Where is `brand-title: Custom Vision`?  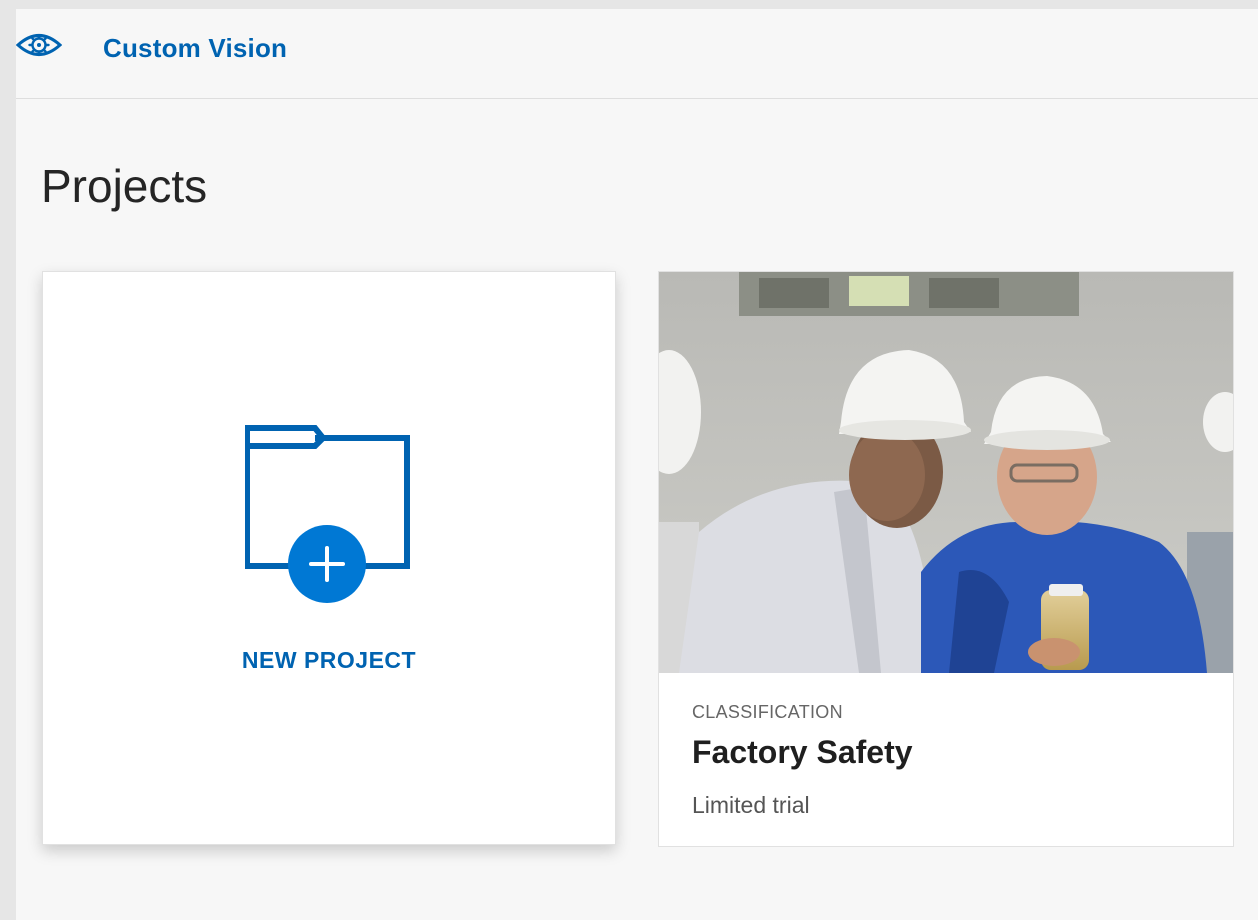 brand-title: Custom Vision is located at coordinates (195, 48).